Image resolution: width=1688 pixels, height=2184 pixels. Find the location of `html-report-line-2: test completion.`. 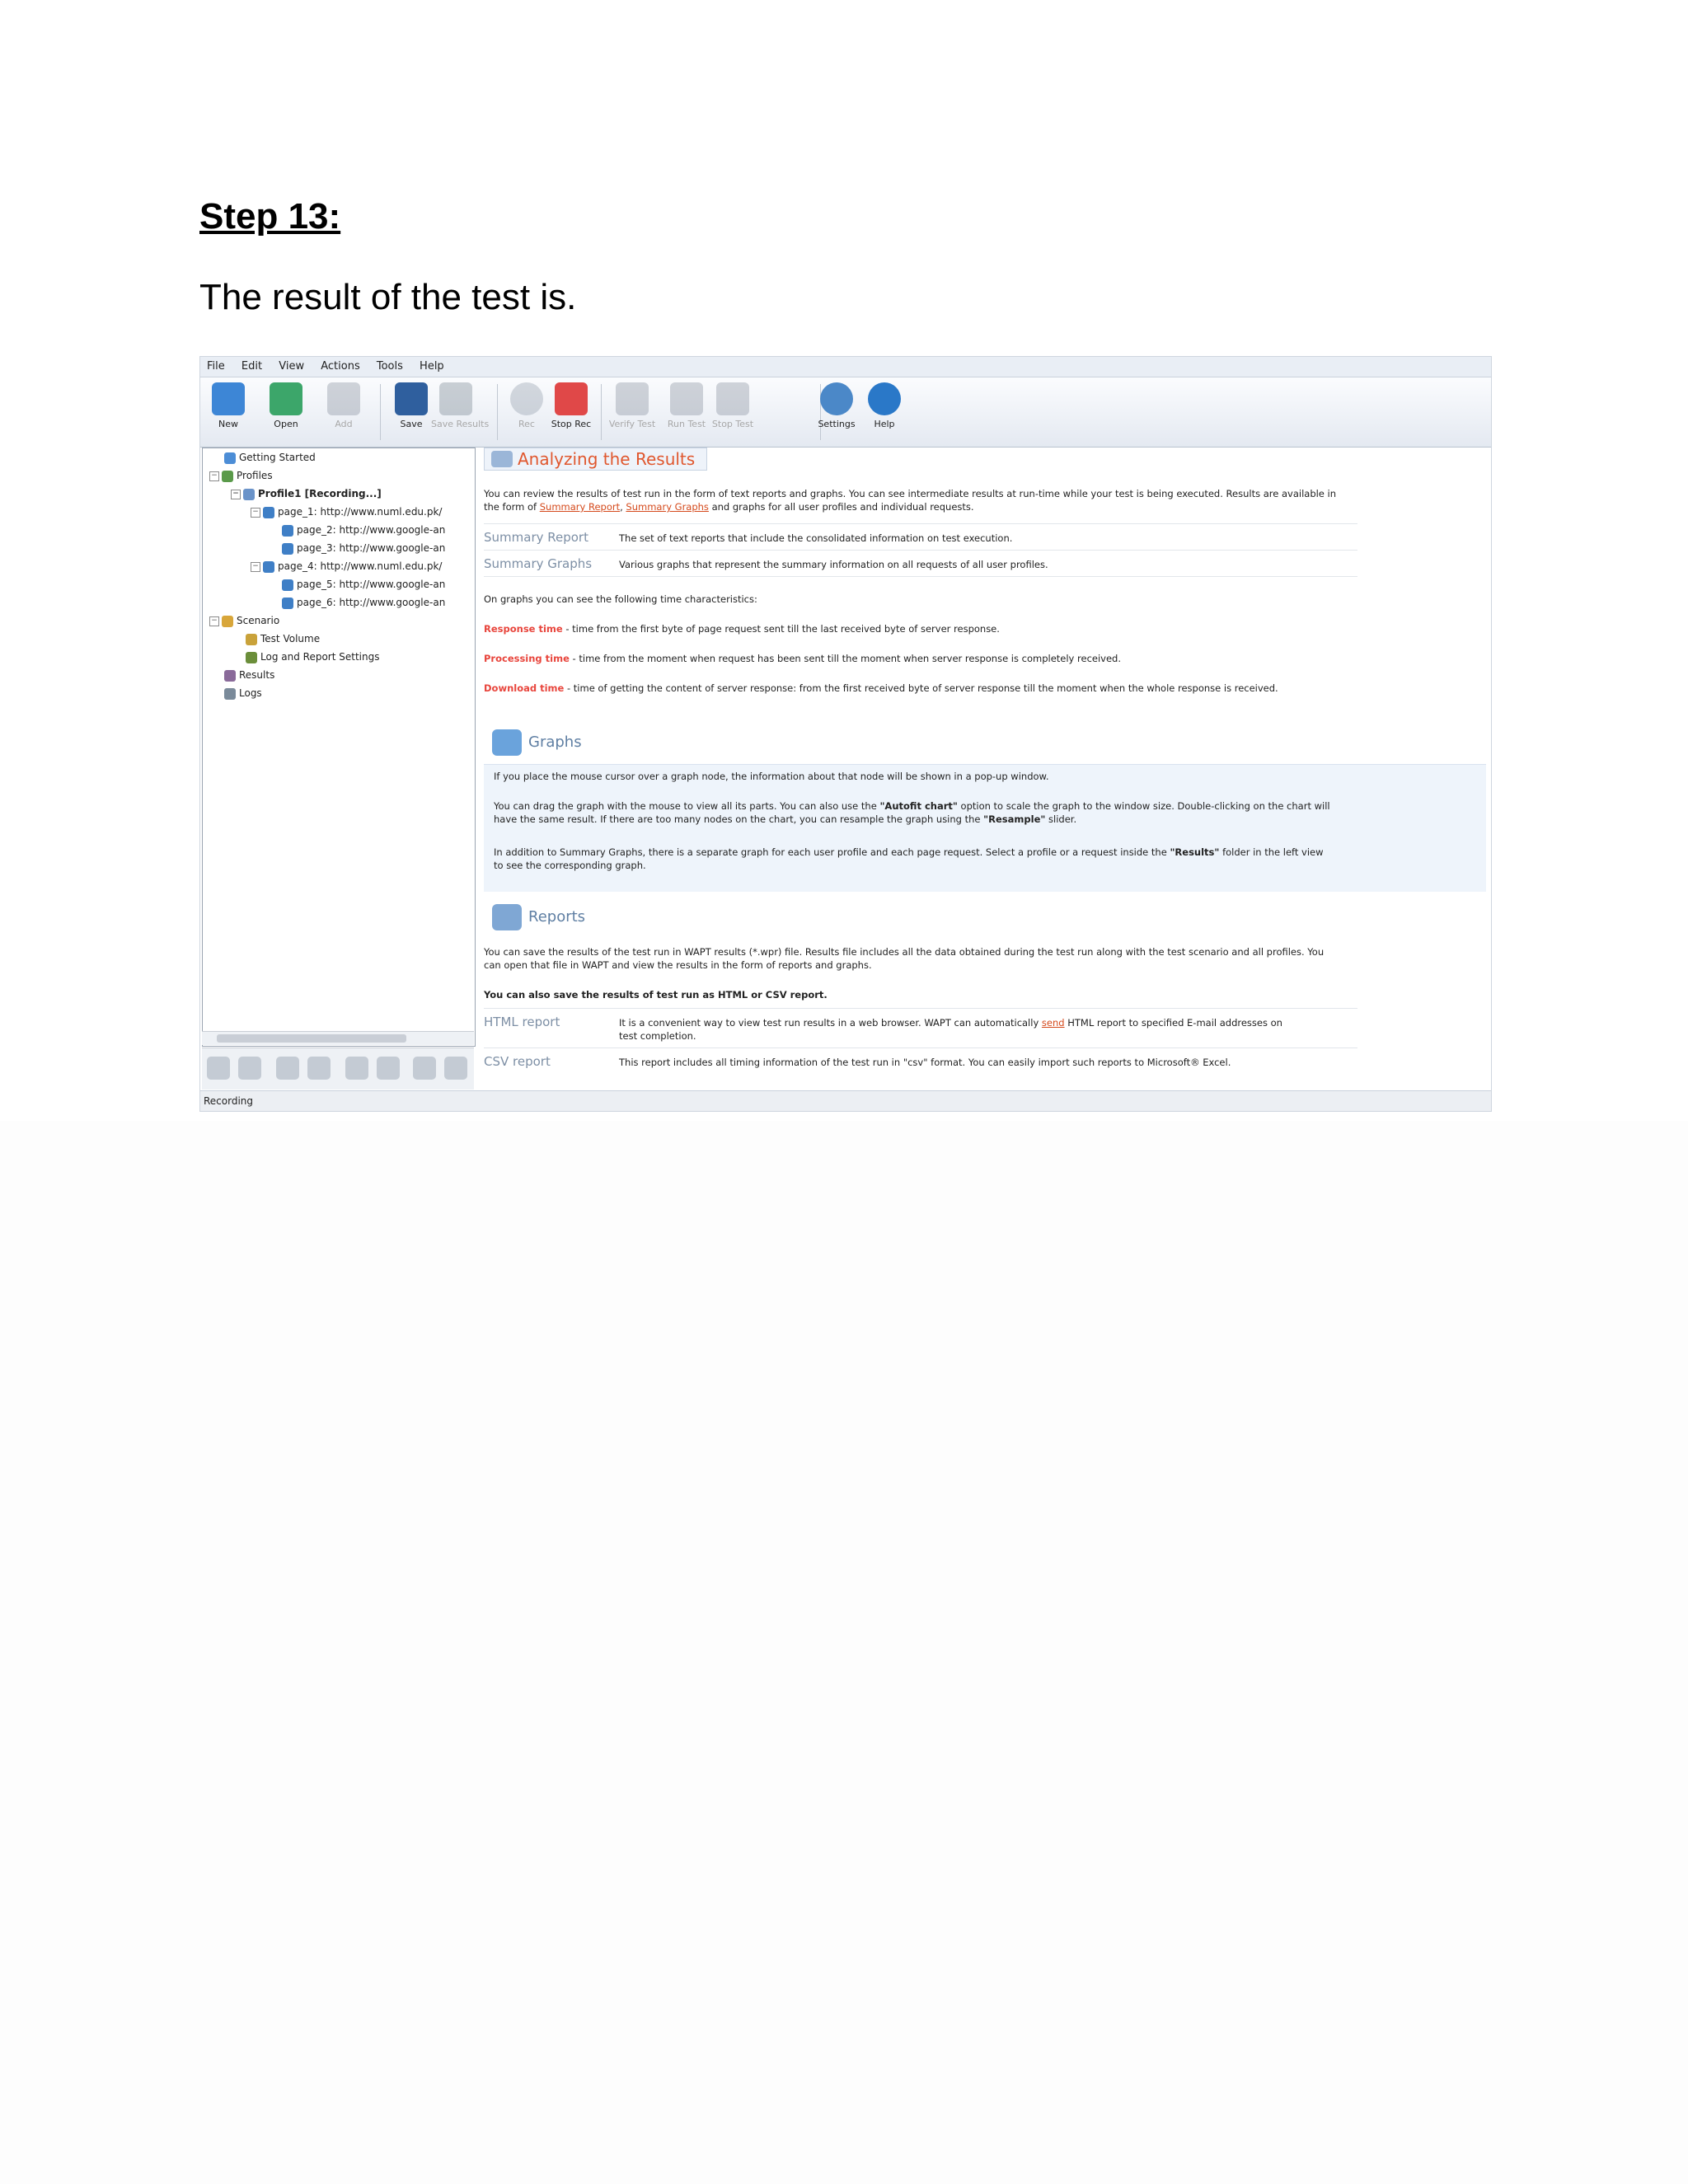

html-report-line-2: test completion. is located at coordinates (658, 1036).